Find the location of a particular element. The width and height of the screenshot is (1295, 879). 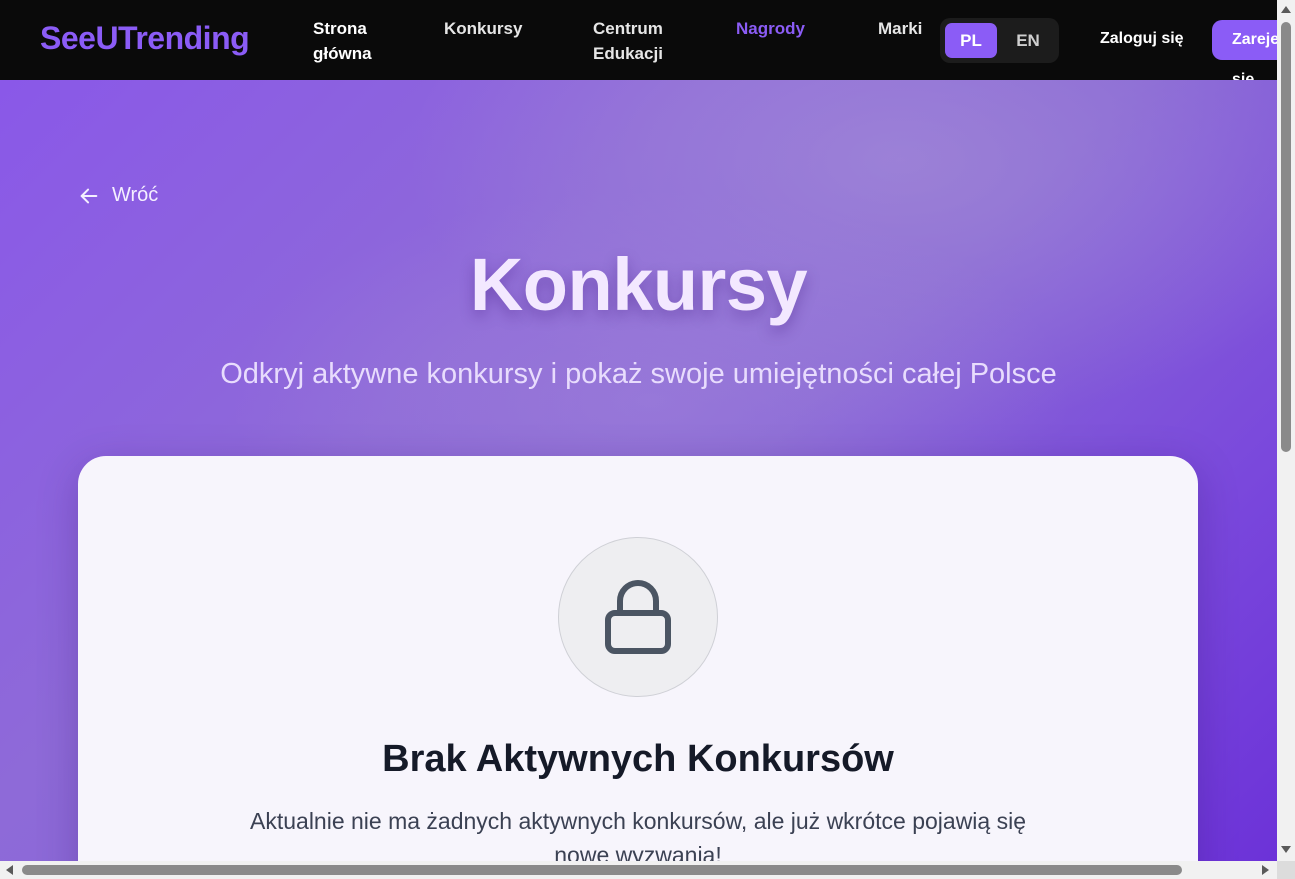

lock-icon is located at coordinates (638, 617).